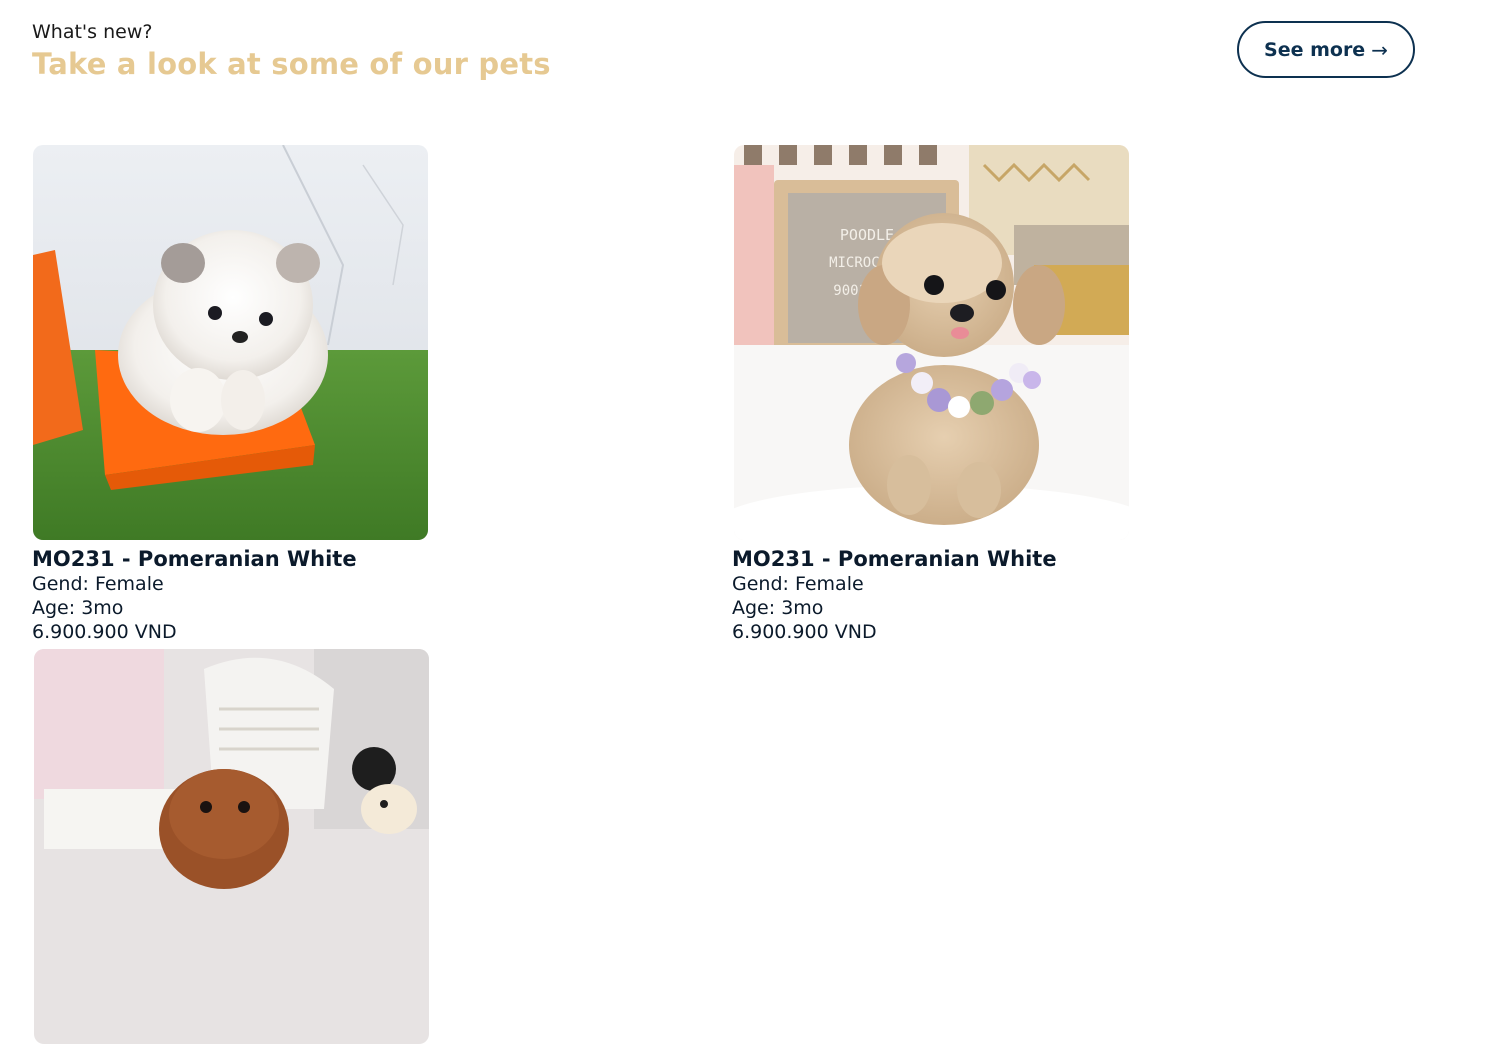 The image size is (1505, 1044). I want to click on pet-card: POODLE MICROCHIP 90011300, so click(932, 394).